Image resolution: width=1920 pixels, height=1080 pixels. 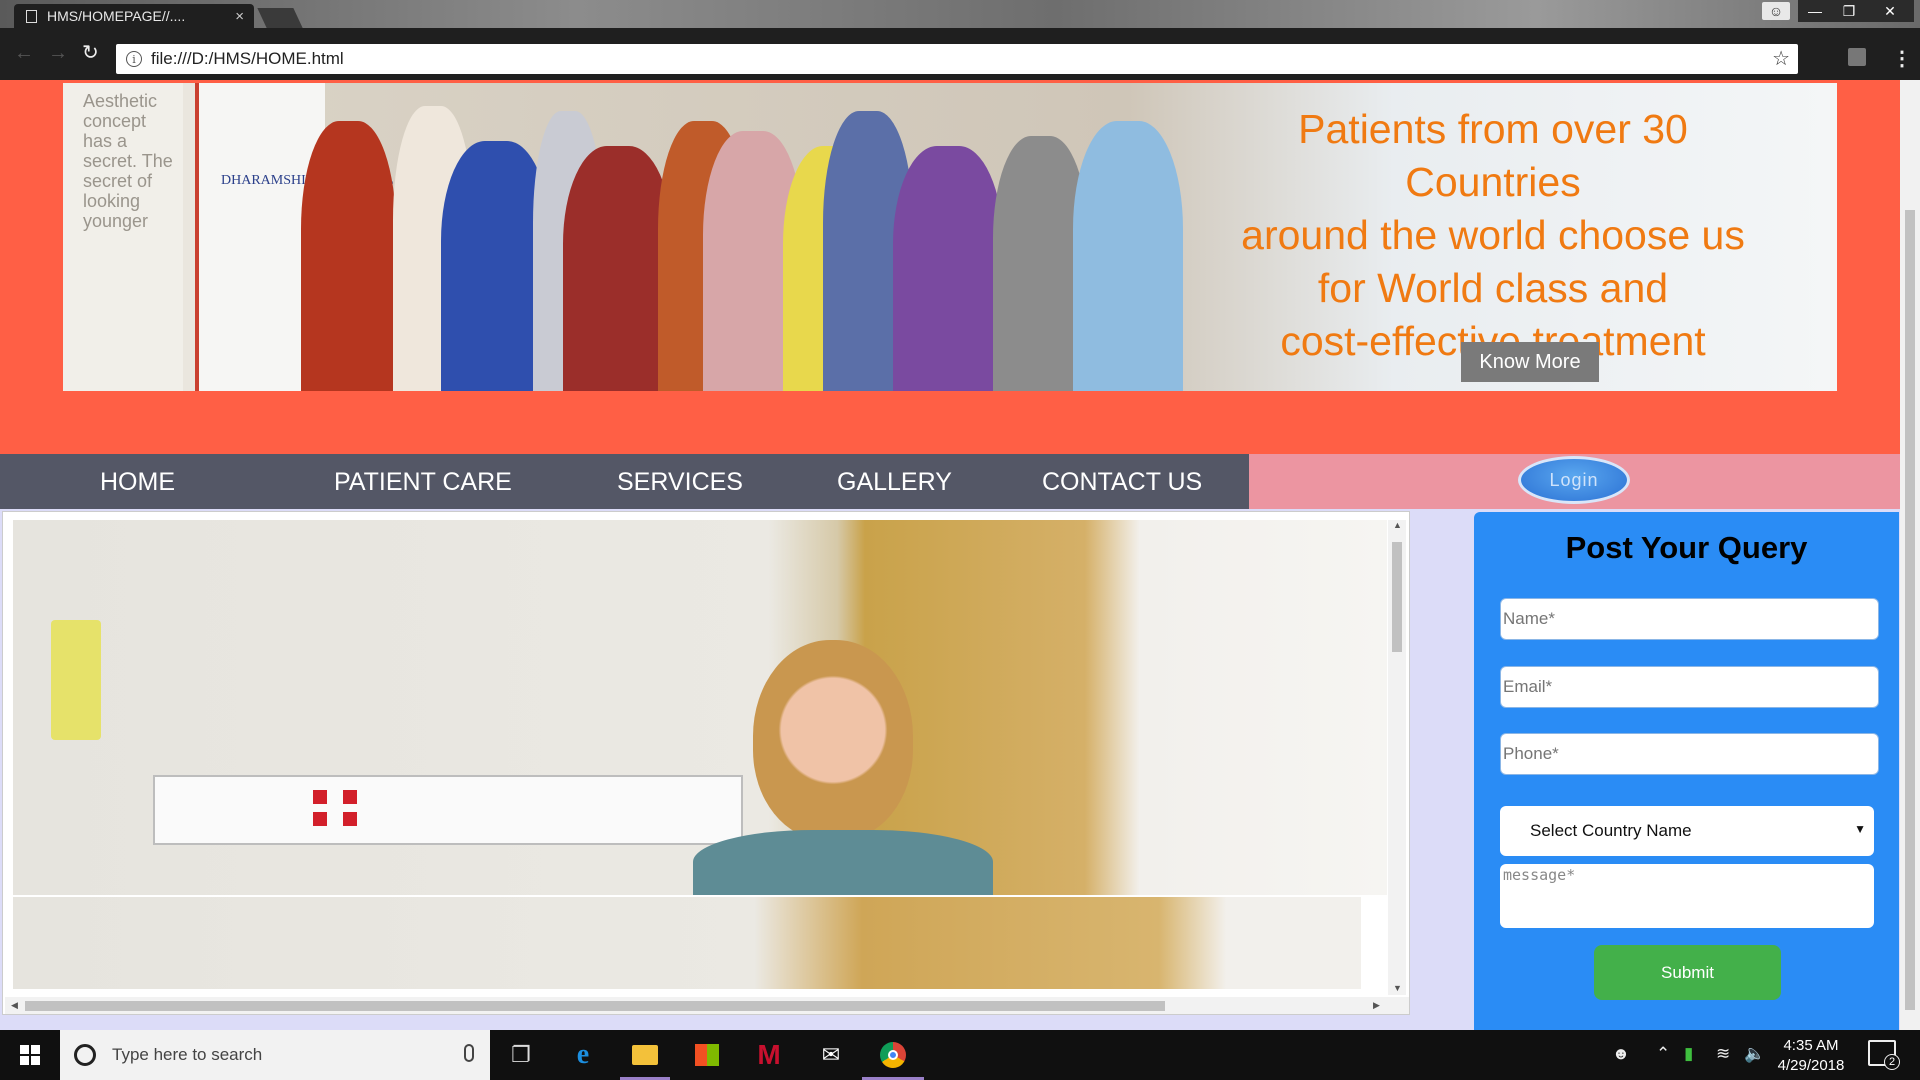 What do you see at coordinates (1621, 1054) in the screenshot?
I see `people-icon: ☻` at bounding box center [1621, 1054].